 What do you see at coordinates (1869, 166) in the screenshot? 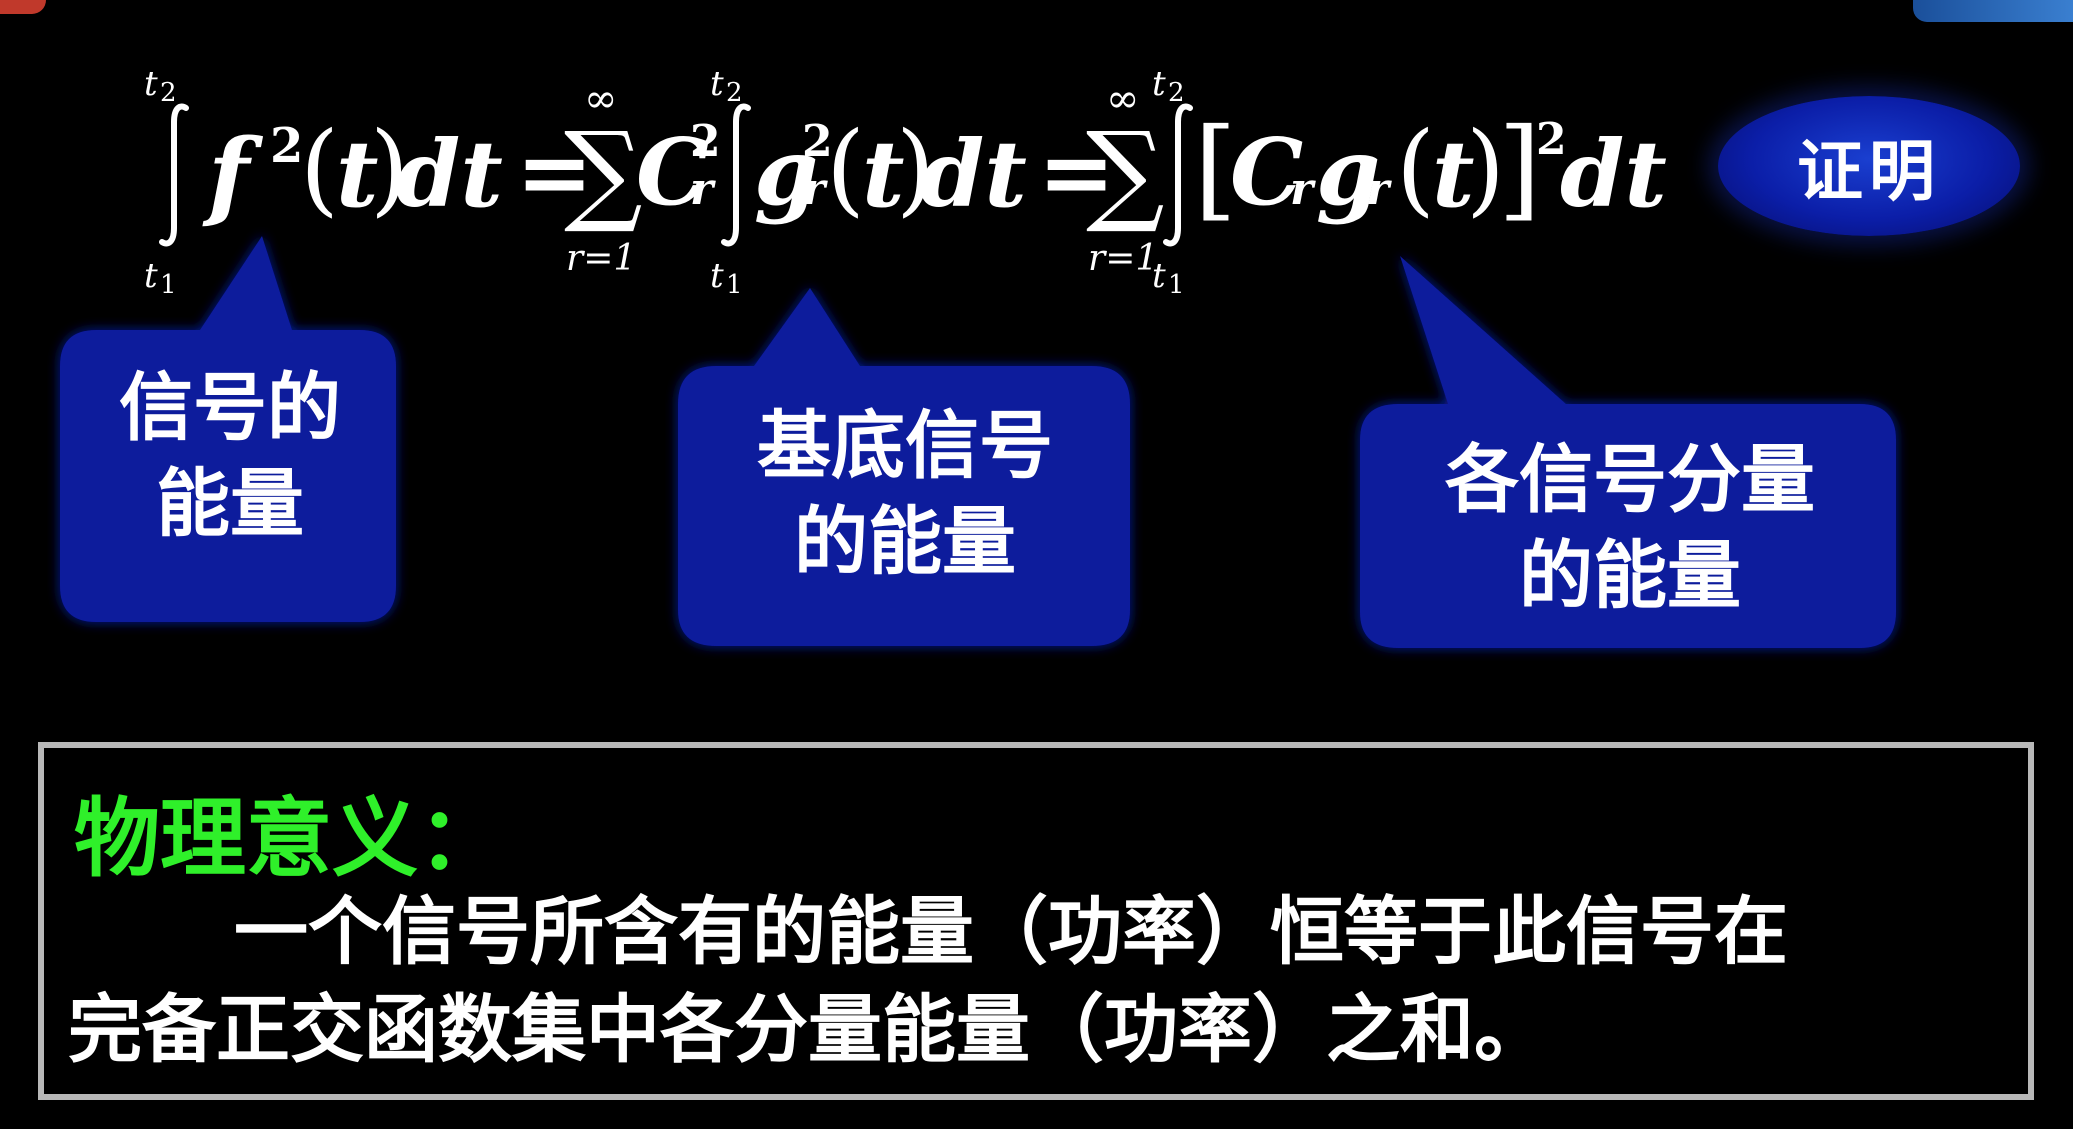
I see `proof-button: 证明` at bounding box center [1869, 166].